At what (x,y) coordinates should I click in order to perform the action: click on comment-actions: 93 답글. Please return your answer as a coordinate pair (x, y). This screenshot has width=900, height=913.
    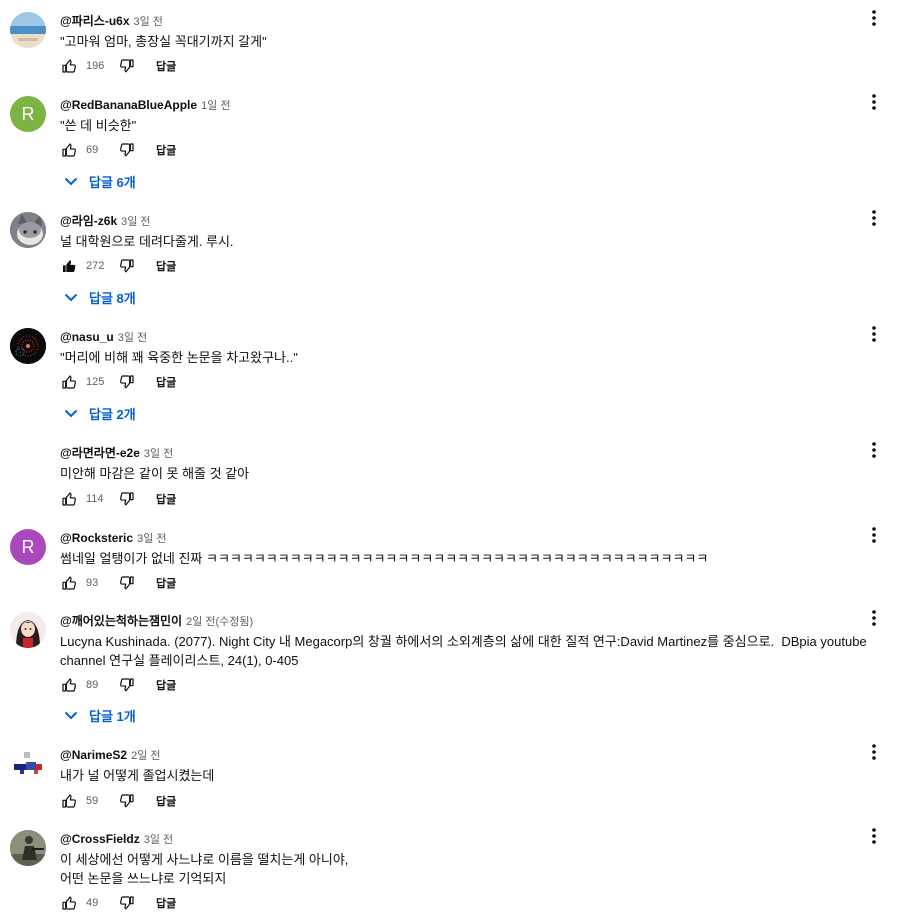
    Looking at the image, I should click on (118, 583).